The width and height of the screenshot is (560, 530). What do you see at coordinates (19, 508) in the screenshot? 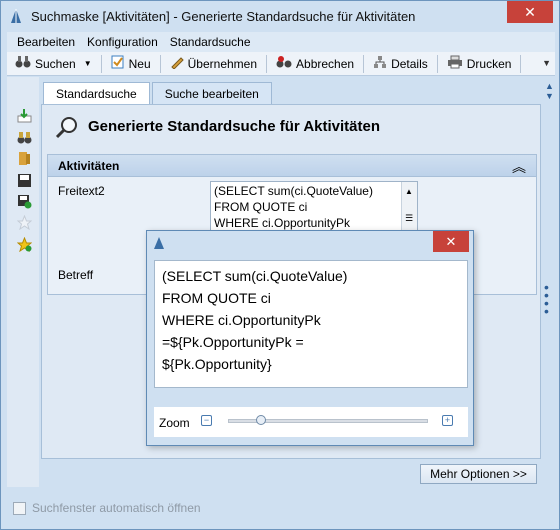
I see `auto-open-checkbox` at bounding box center [19, 508].